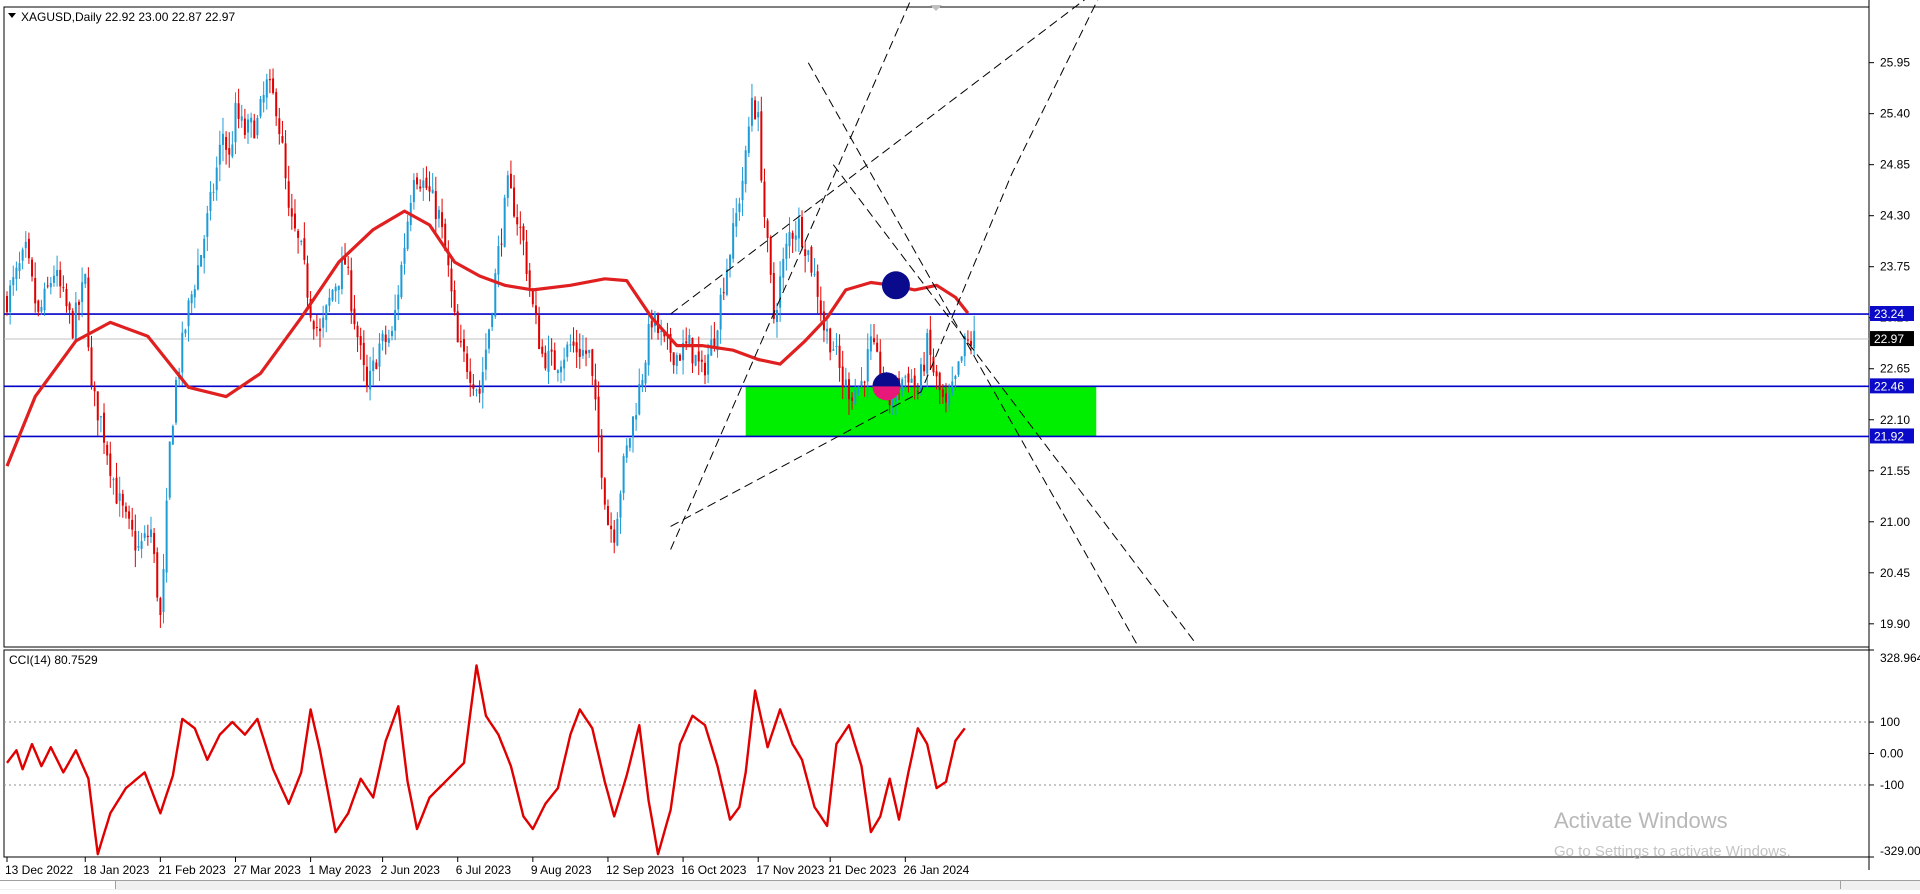 This screenshot has height=894, width=1920. I want to click on ohlc-label: 22.92 23.00 22.87 22.97, so click(170, 17).